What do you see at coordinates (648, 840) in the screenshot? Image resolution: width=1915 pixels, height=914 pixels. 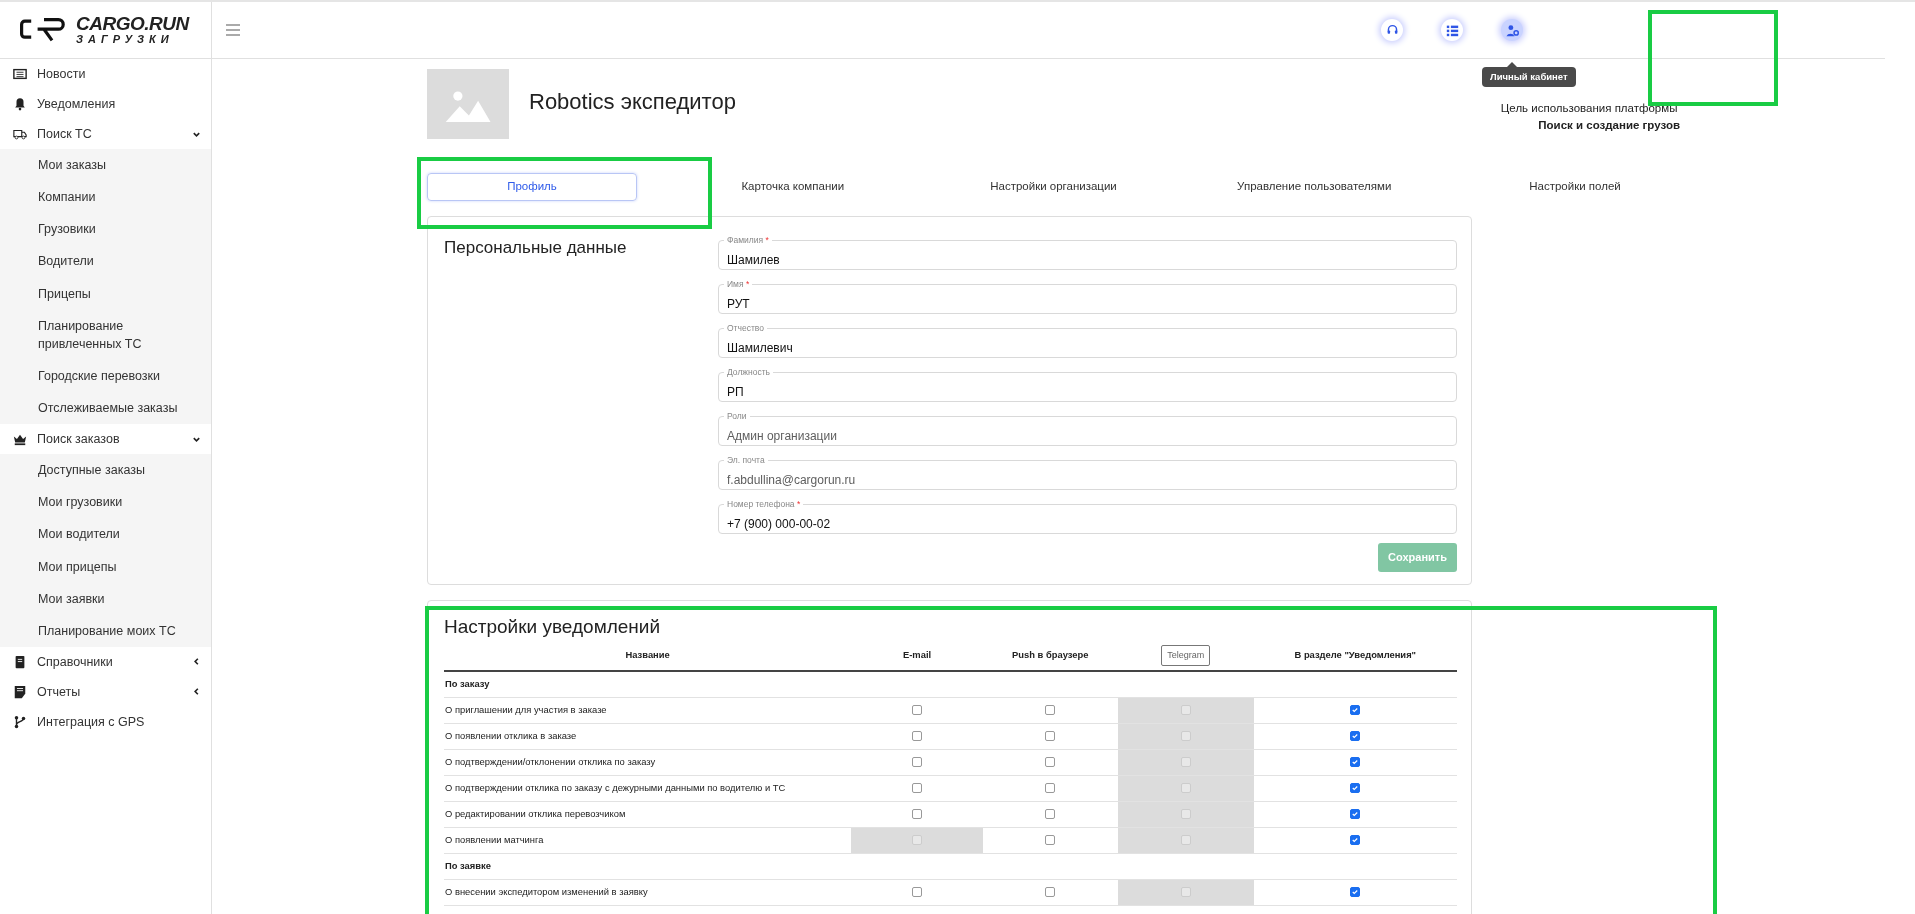 I see `table-cell: О появлении матчинга` at bounding box center [648, 840].